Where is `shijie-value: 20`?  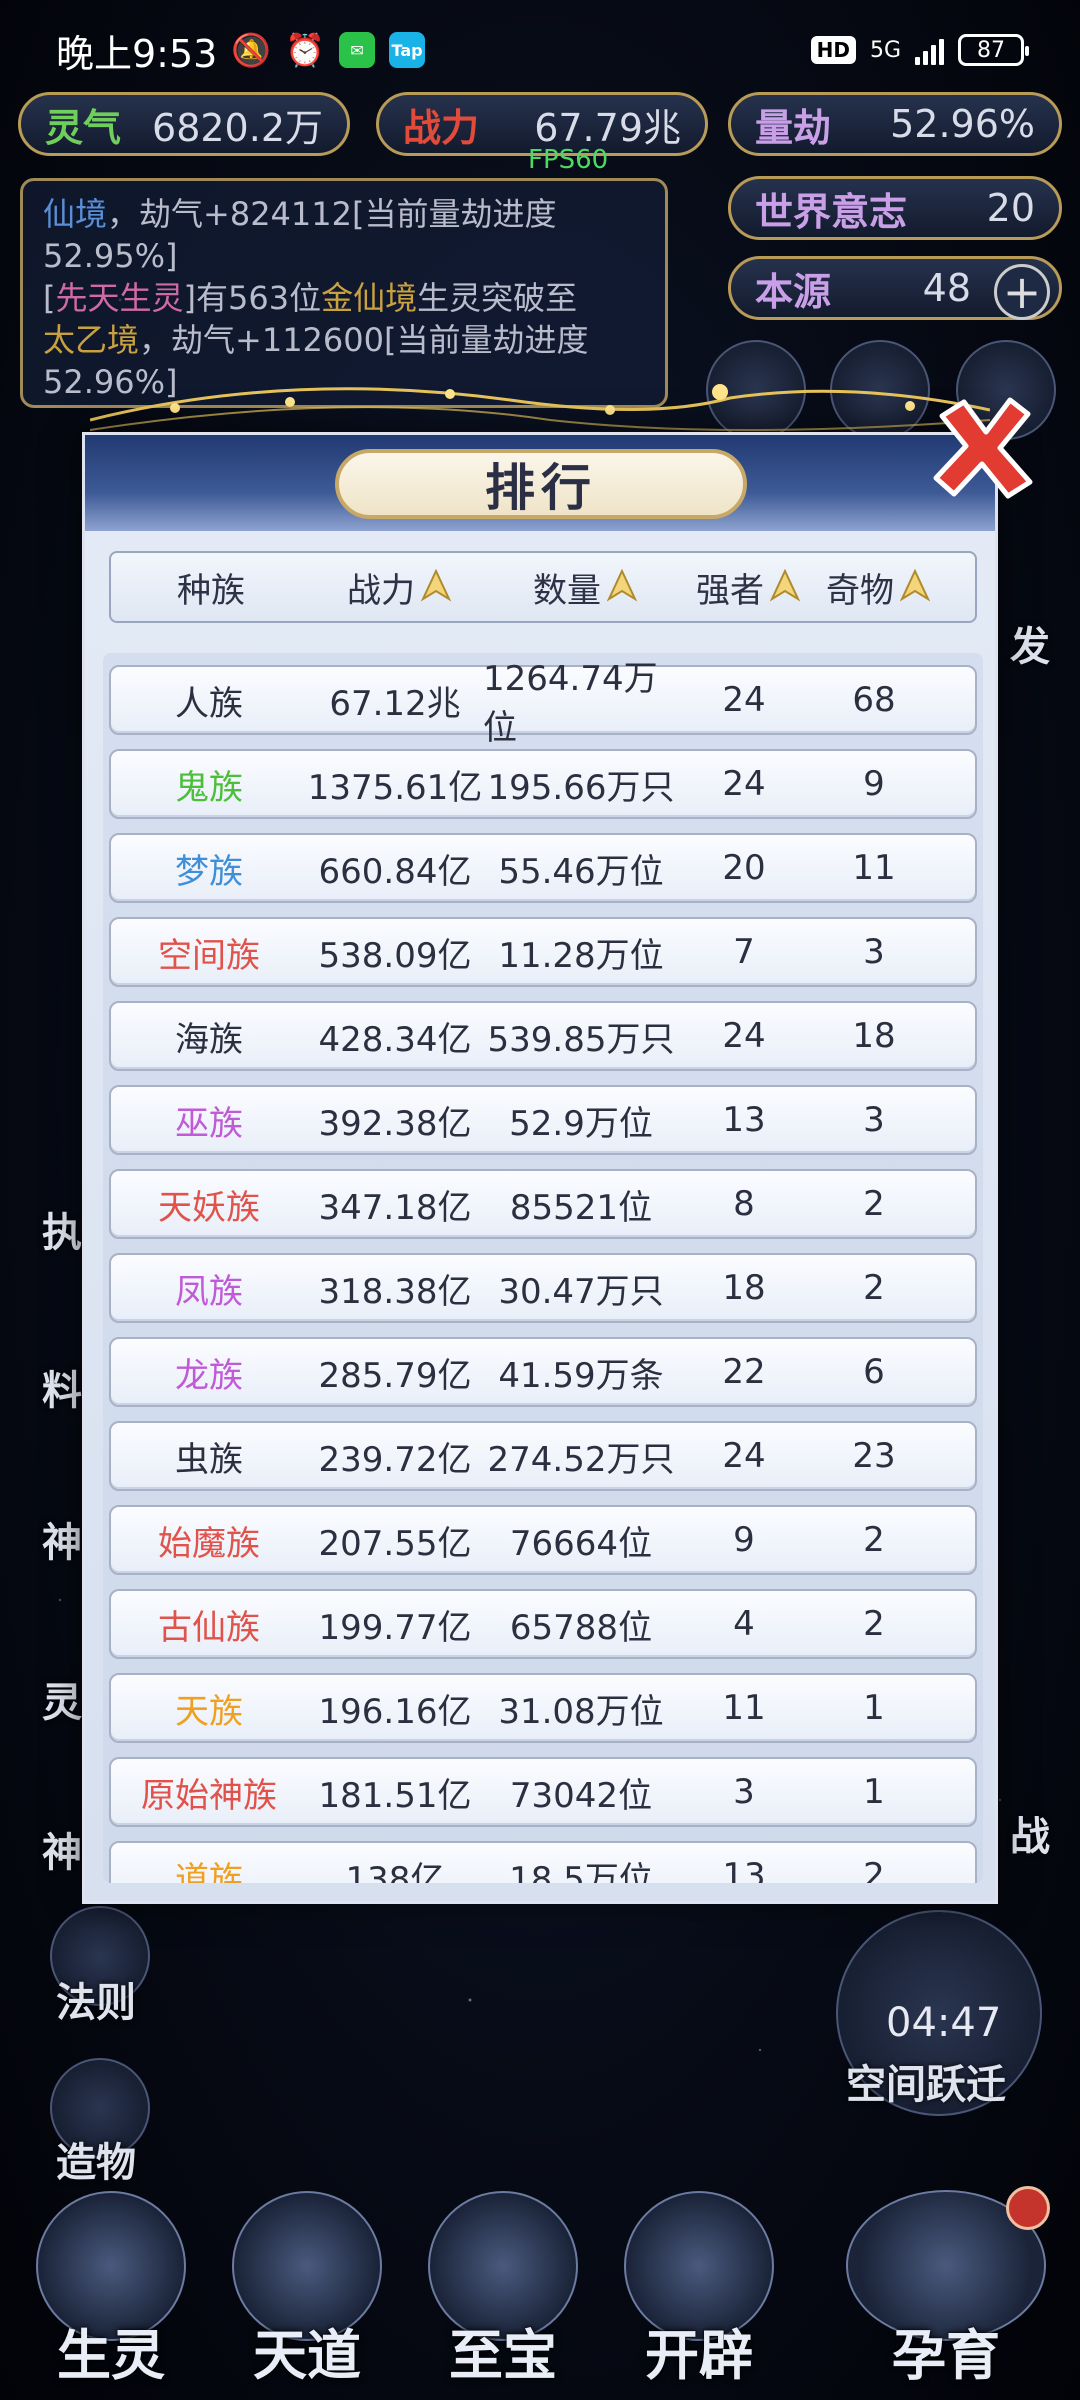
shijie-value: 20 is located at coordinates (1010, 208).